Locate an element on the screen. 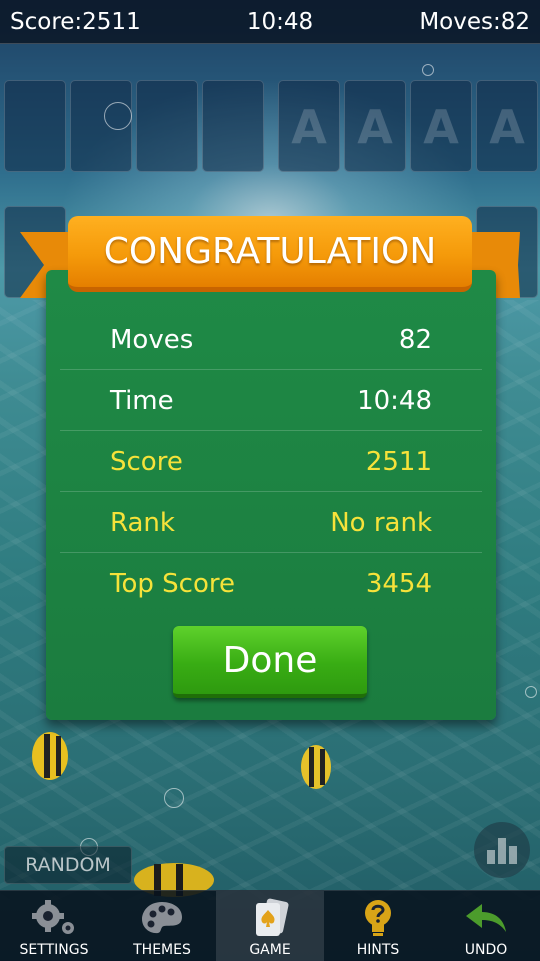  row-label: Time is located at coordinates (142, 400).